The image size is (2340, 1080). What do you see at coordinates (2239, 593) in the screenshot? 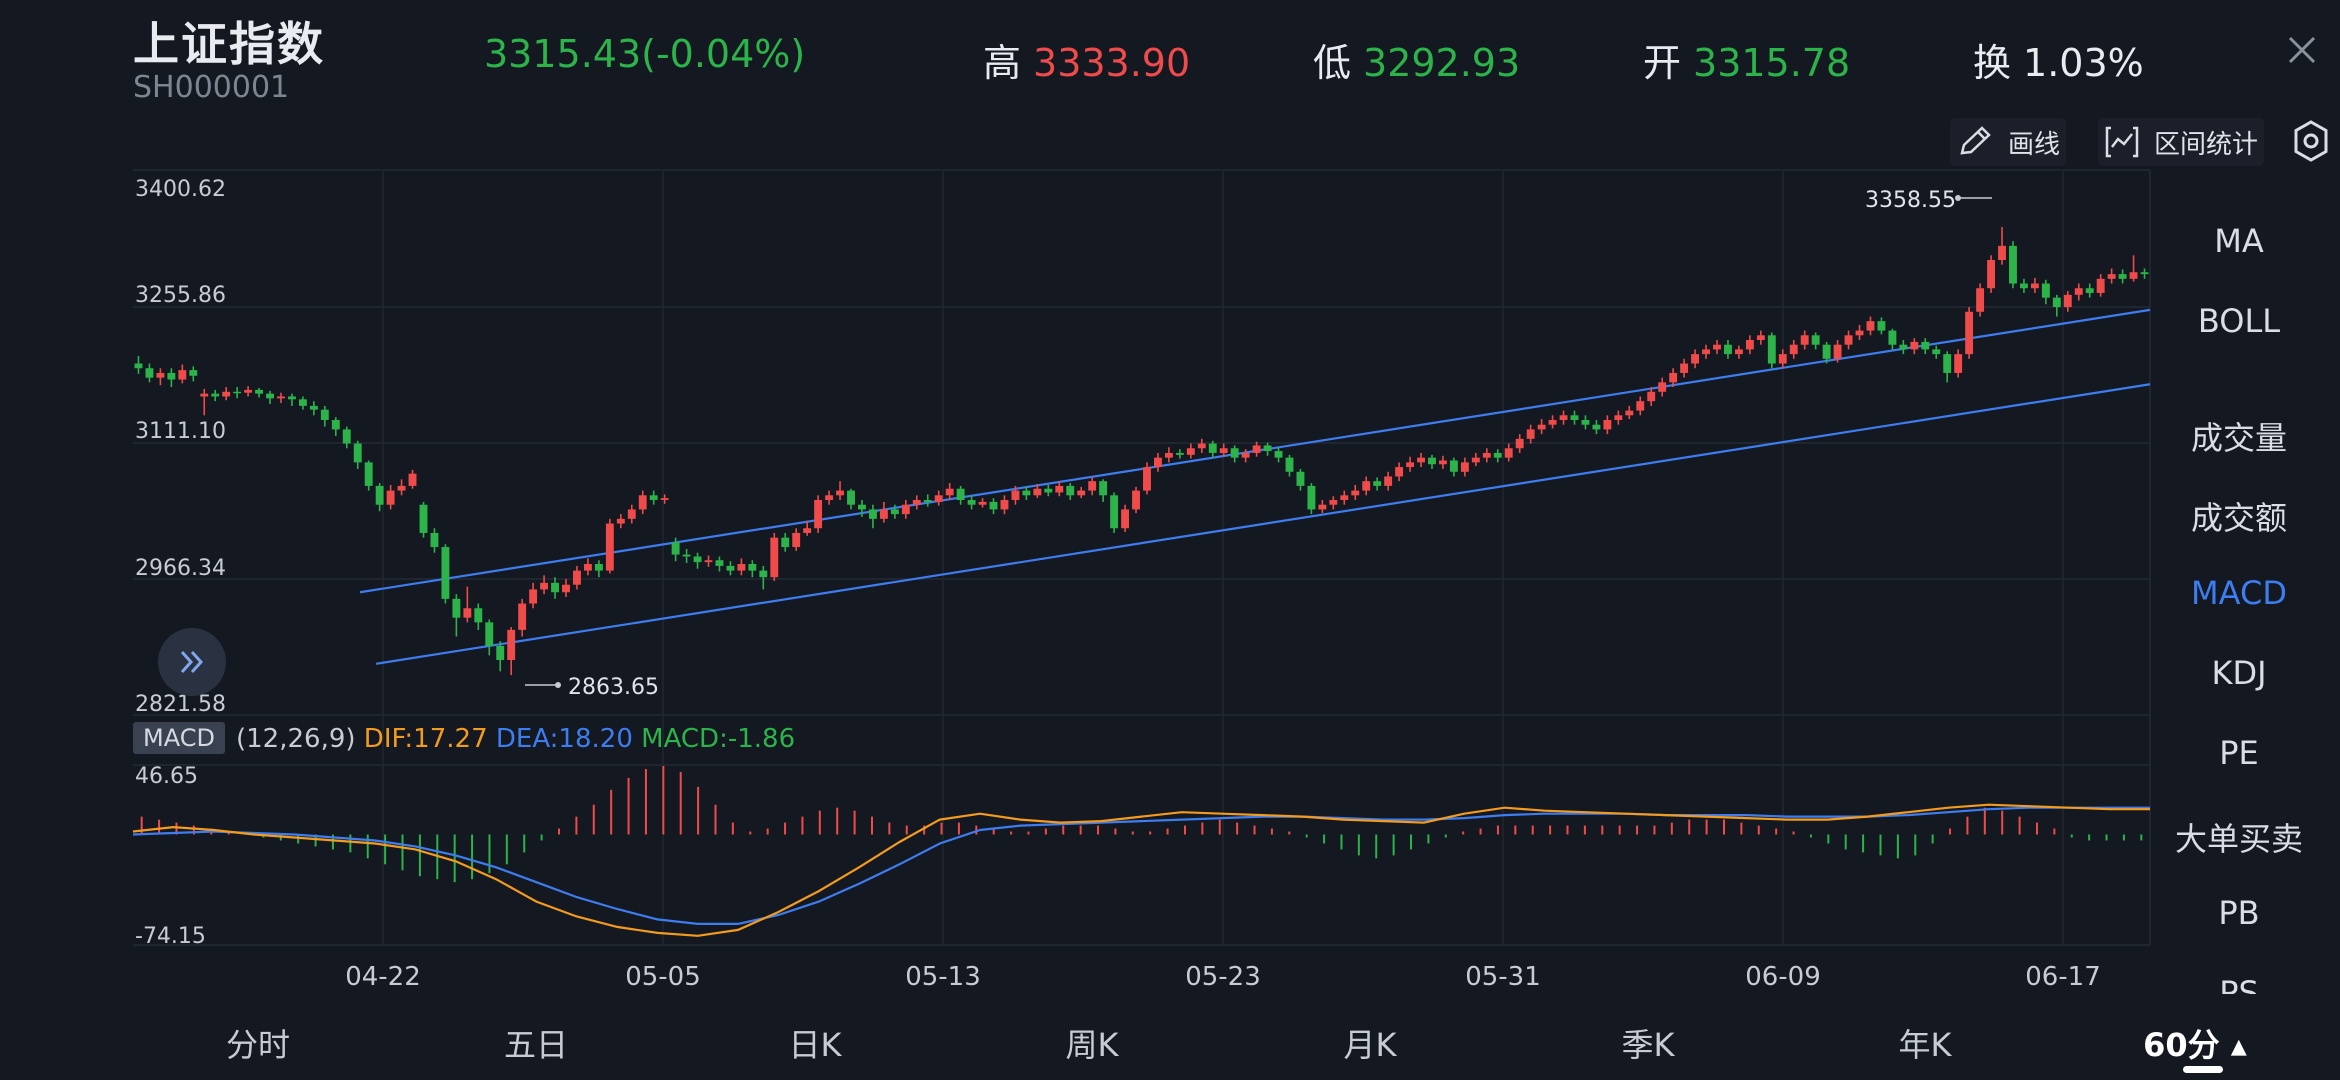
I see `indicator-macd: MACD` at bounding box center [2239, 593].